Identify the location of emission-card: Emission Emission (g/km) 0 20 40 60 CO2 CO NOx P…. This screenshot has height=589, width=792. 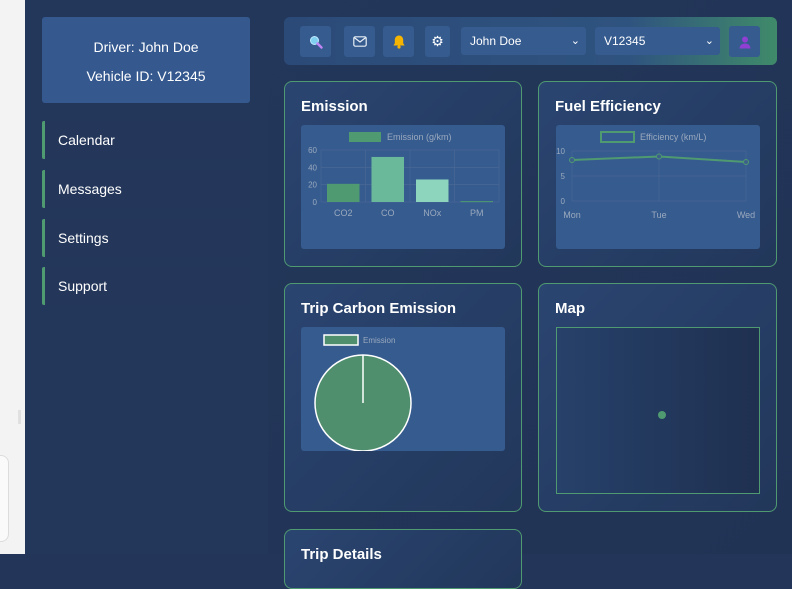
(403, 174).